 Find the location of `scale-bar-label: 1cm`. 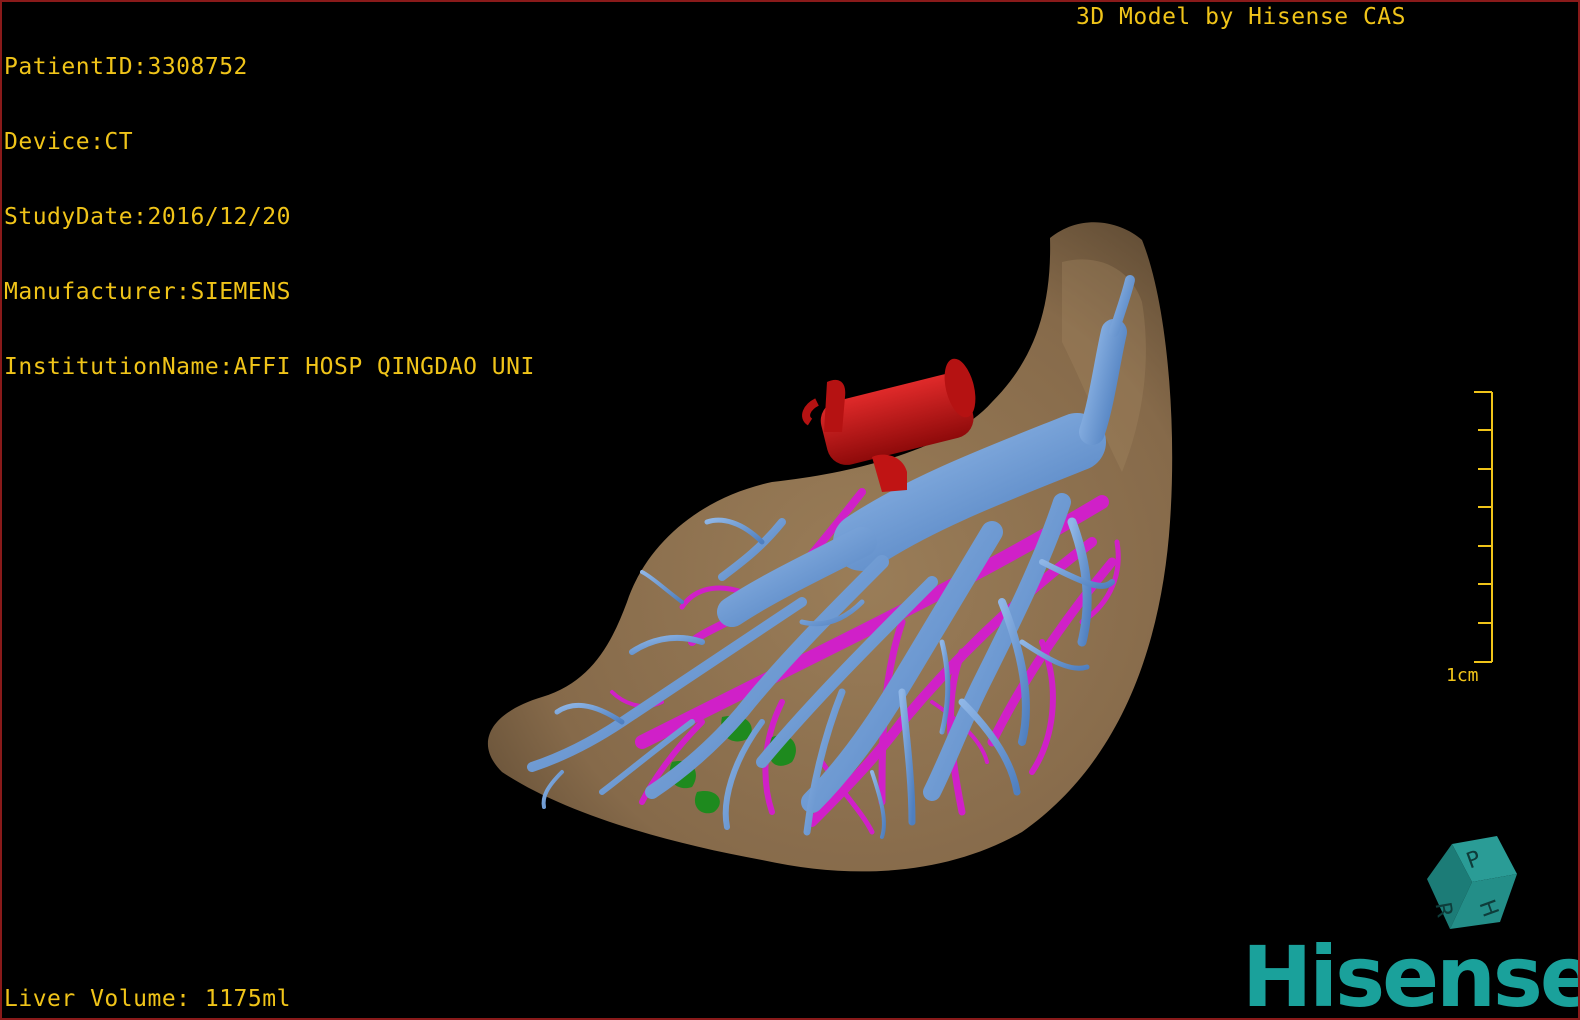

scale-bar-label: 1cm is located at coordinates (1462, 675).